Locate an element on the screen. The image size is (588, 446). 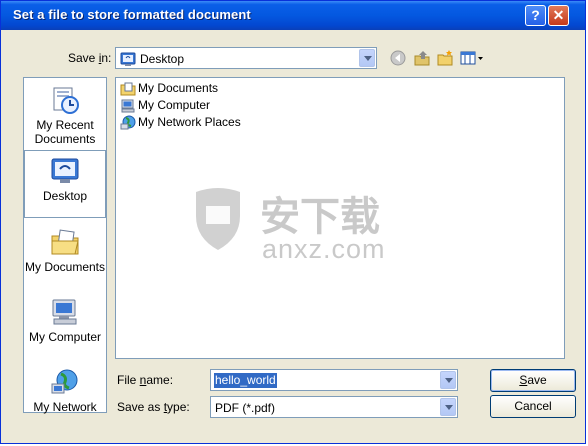
save-button: Save is located at coordinates (533, 380).